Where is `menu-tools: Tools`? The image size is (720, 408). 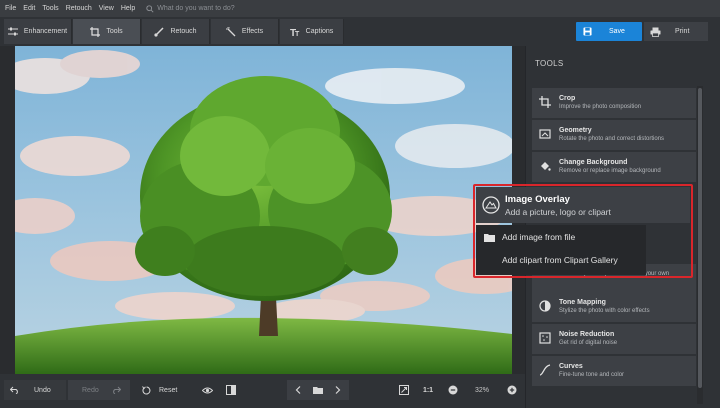 menu-tools: Tools is located at coordinates (50, 8).